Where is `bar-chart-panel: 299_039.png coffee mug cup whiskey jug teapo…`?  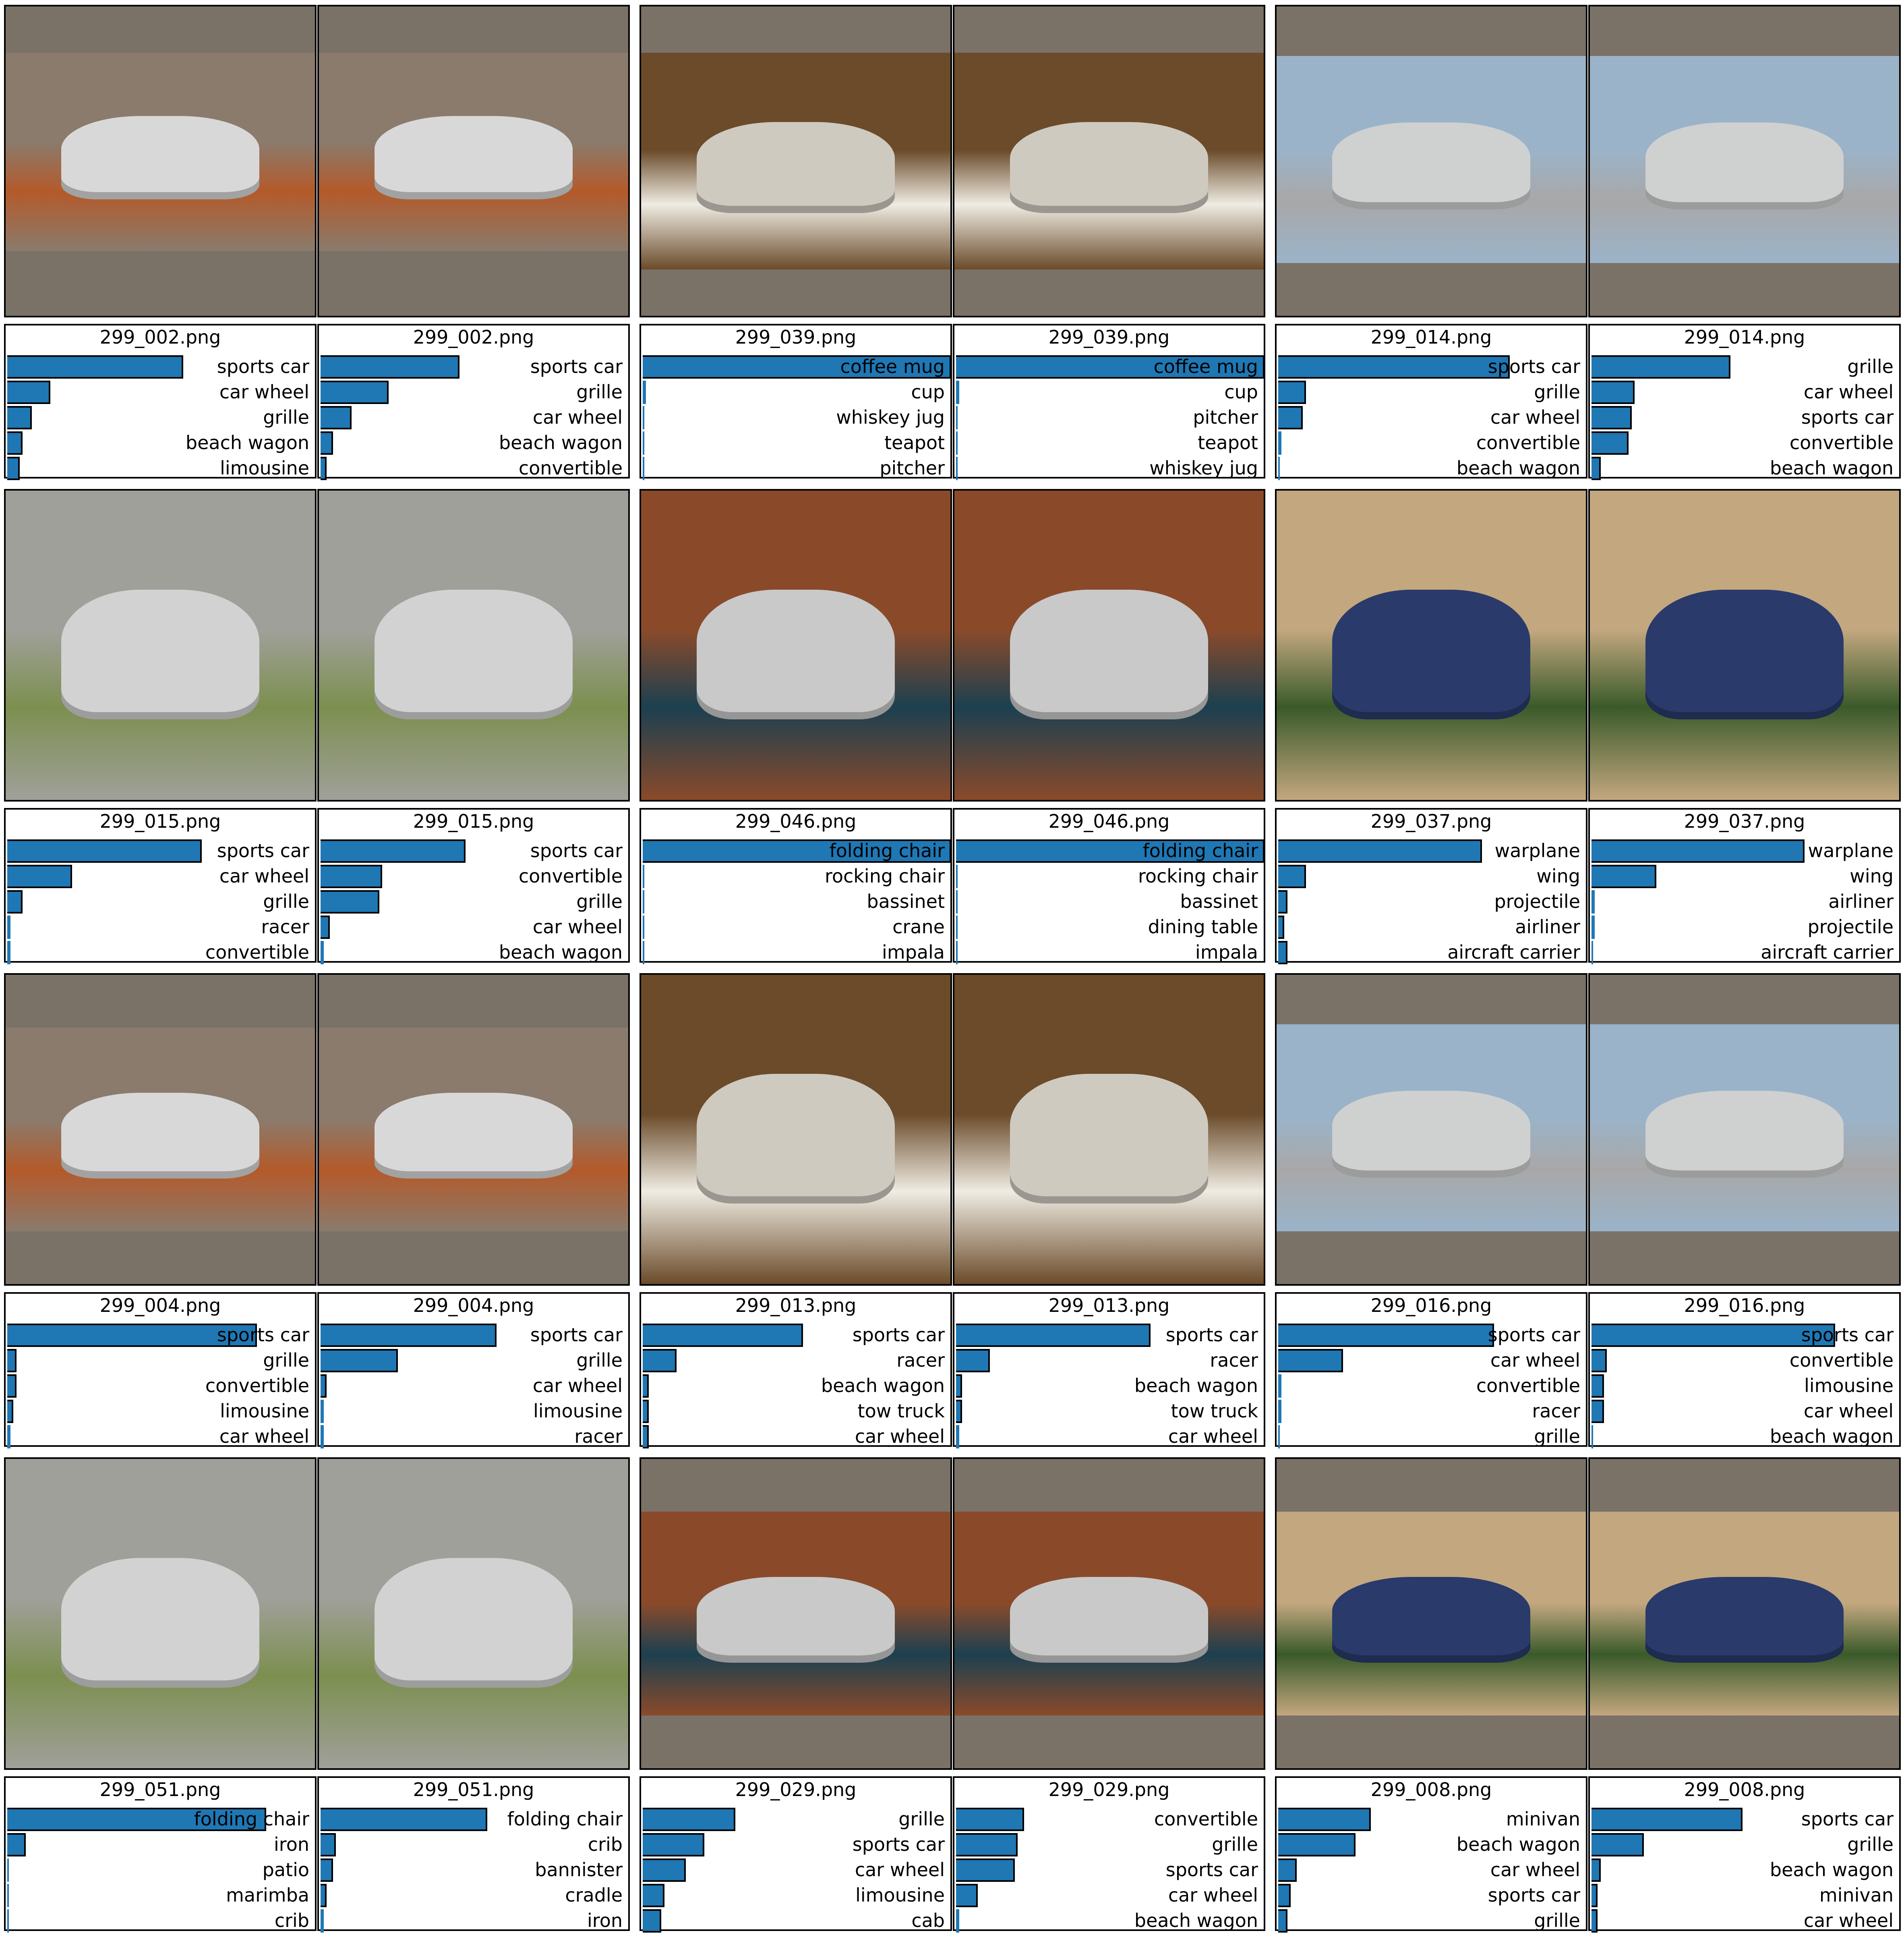 bar-chart-panel: 299_039.png coffee mug cup whiskey jug teapo… is located at coordinates (795, 402).